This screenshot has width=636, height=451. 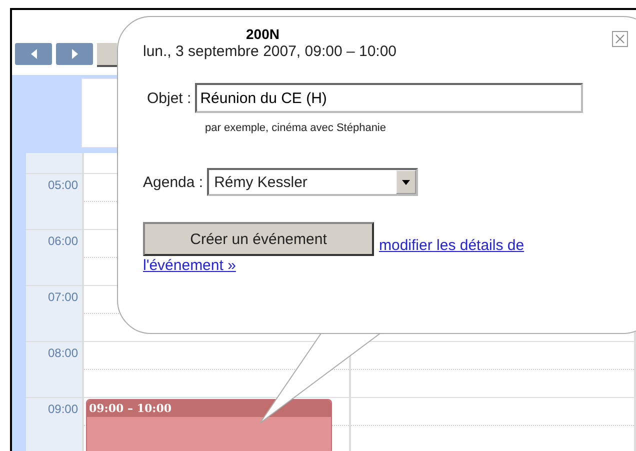 I want to click on overlay-text: 200N, so click(x=263, y=34).